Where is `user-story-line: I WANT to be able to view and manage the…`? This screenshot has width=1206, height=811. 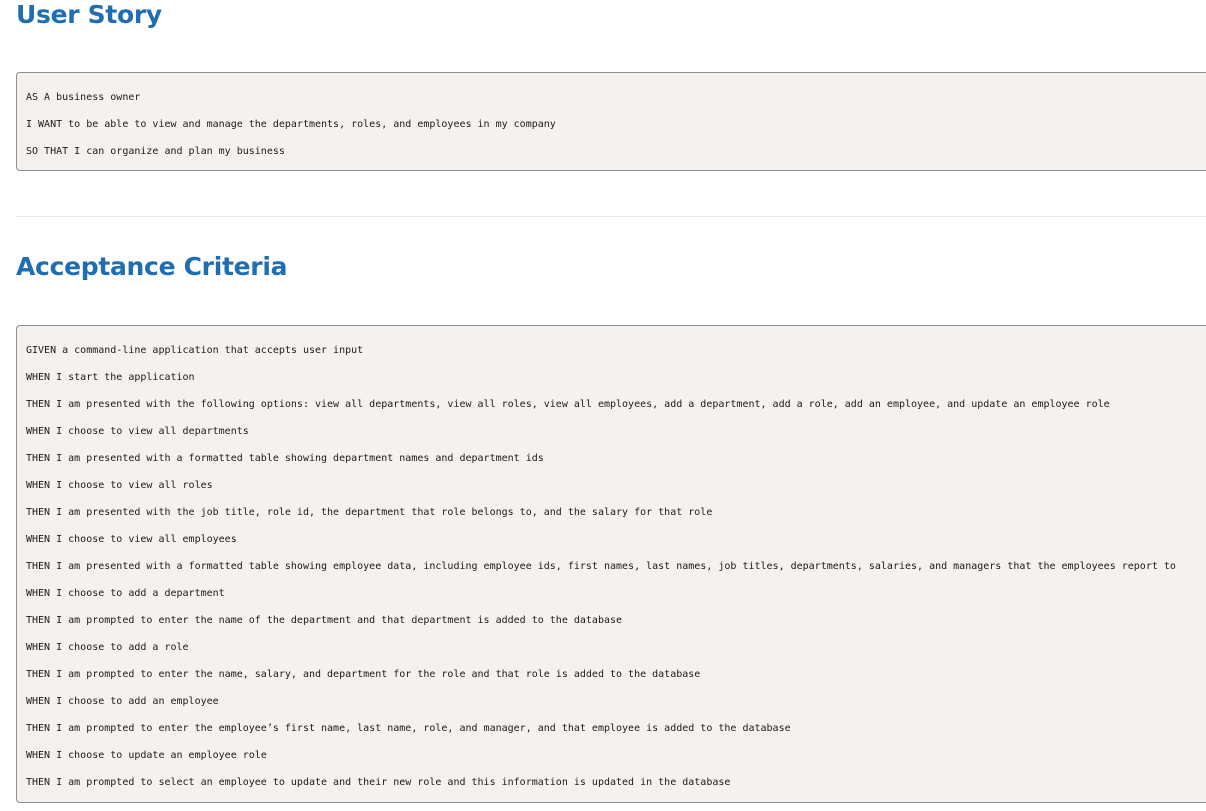
user-story-line: I WANT to be able to view and manage the… is located at coordinates (291, 124).